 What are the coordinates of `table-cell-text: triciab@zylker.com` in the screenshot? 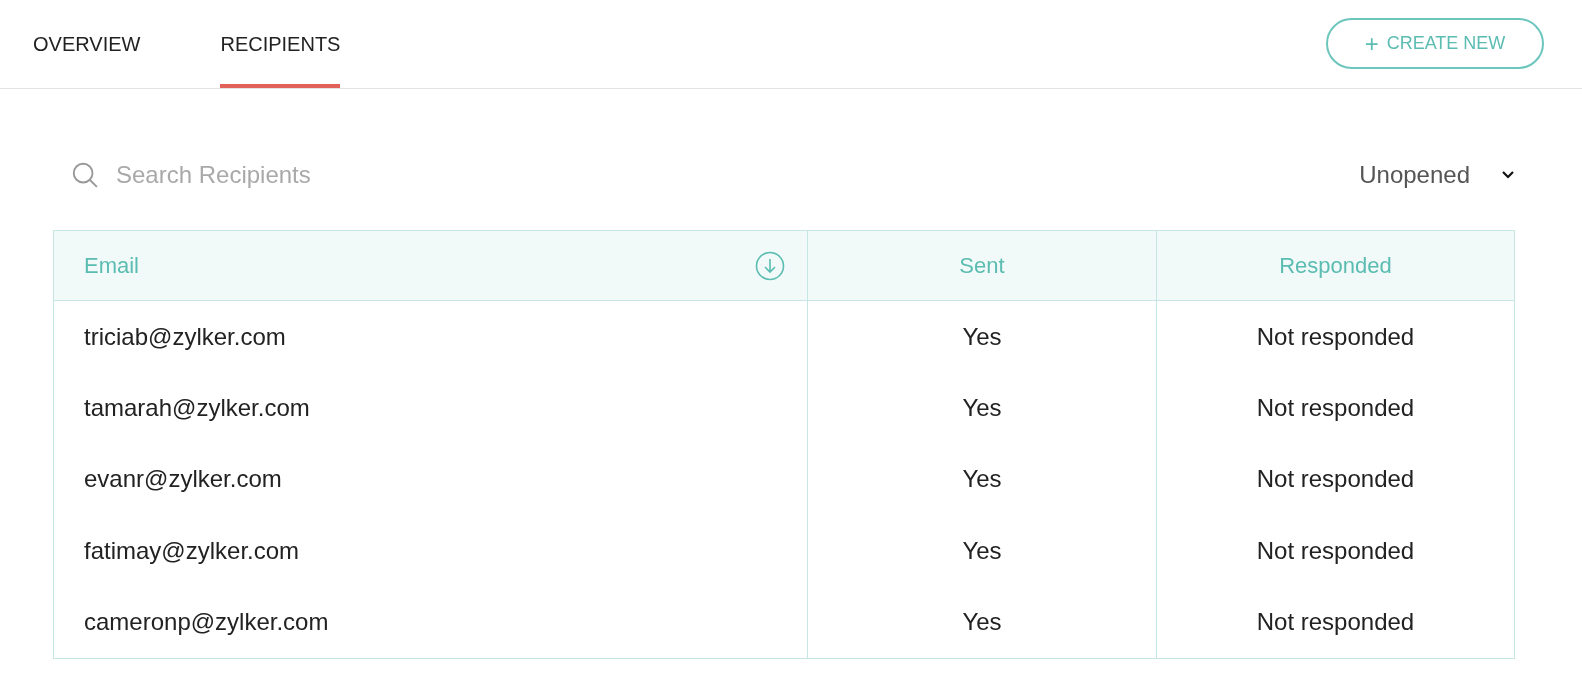 It's located at (185, 336).